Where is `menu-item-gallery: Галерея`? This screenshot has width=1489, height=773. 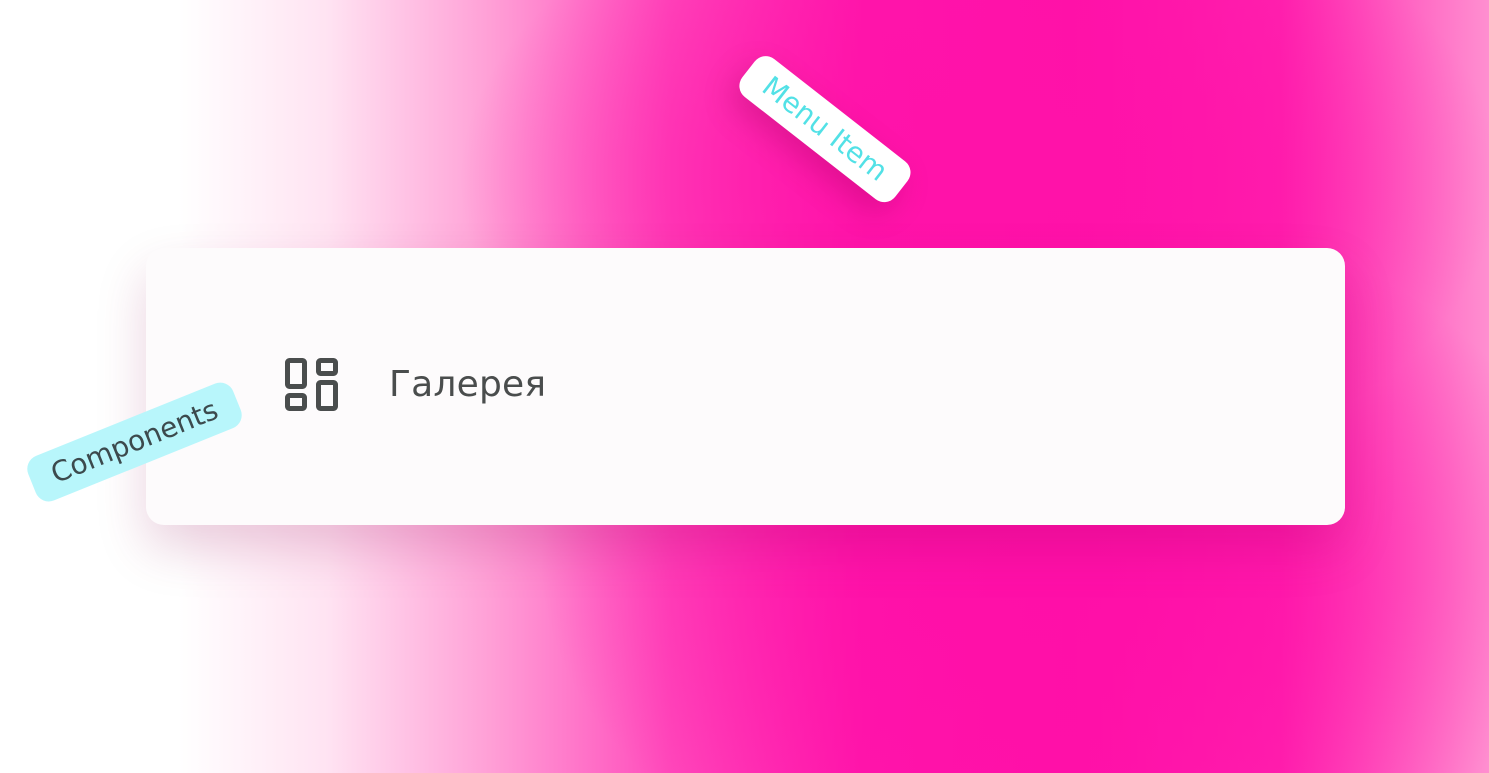 menu-item-gallery: Галерея is located at coordinates (415, 384).